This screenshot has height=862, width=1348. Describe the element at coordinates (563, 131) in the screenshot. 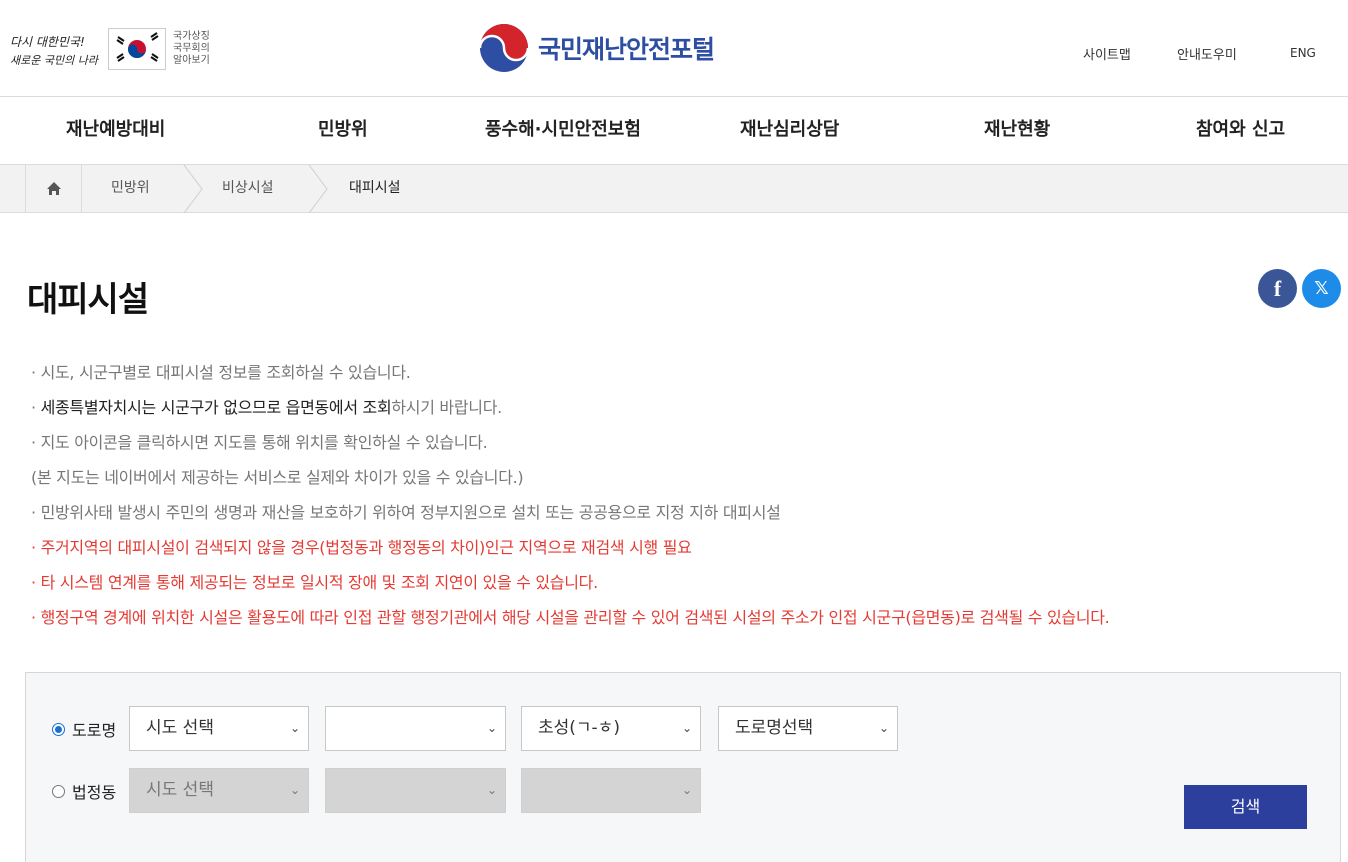

I see `nav-insurance: 풍수해·시민안전보험` at that location.